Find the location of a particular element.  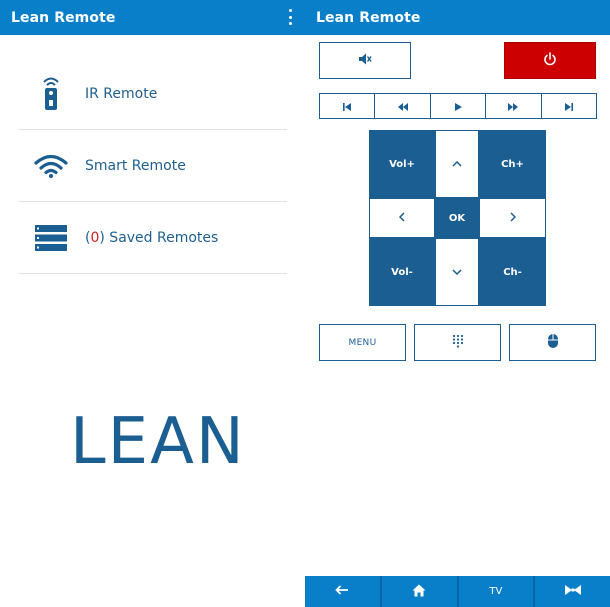

volume-up-button: Vol+ is located at coordinates (402, 164).